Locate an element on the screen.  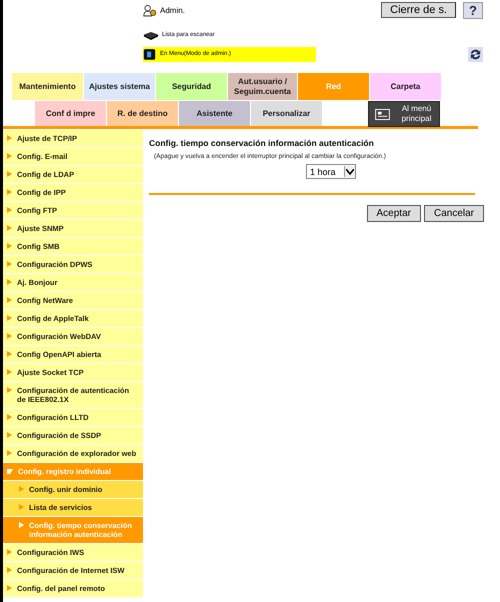
menu-tab: Ajustes sistema is located at coordinates (120, 86).